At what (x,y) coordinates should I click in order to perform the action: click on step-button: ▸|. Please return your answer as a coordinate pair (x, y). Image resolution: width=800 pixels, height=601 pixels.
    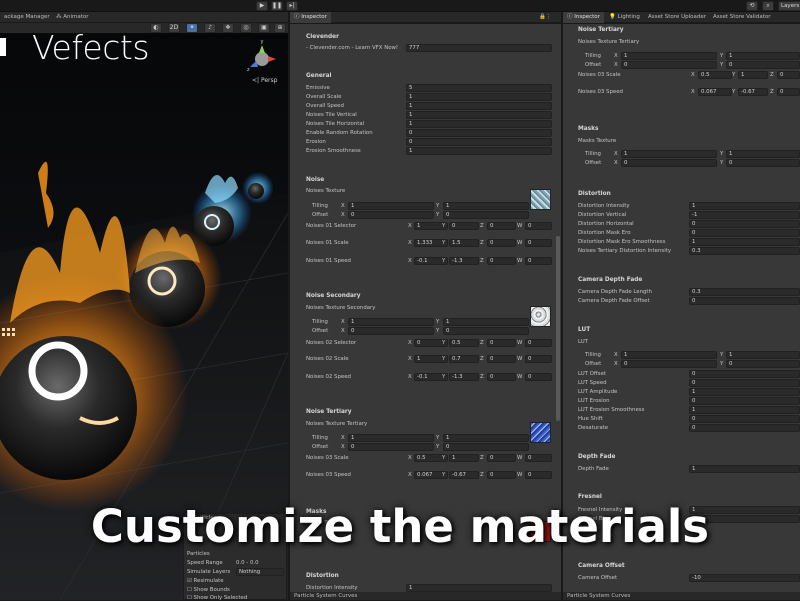
    Looking at the image, I should click on (292, 6).